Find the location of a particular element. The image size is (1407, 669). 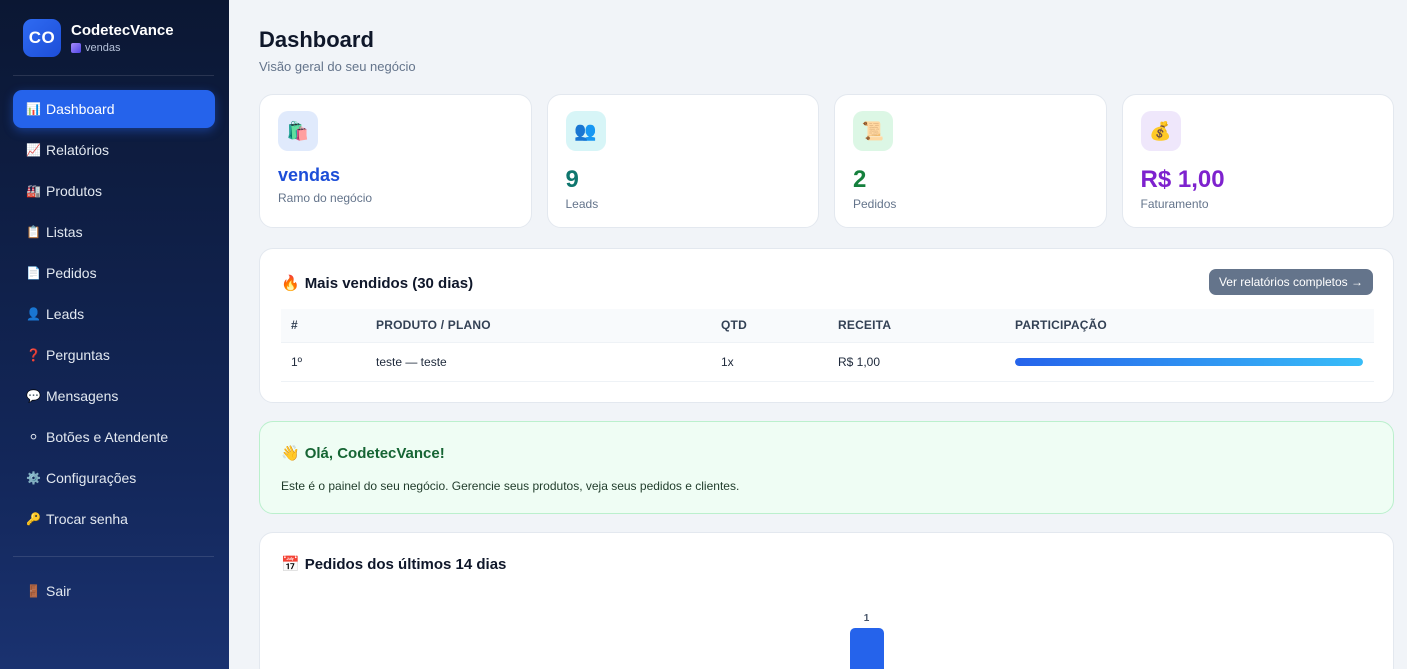

orders-chart-title: Pedidos dos últimos 14 dias is located at coordinates (405, 564).